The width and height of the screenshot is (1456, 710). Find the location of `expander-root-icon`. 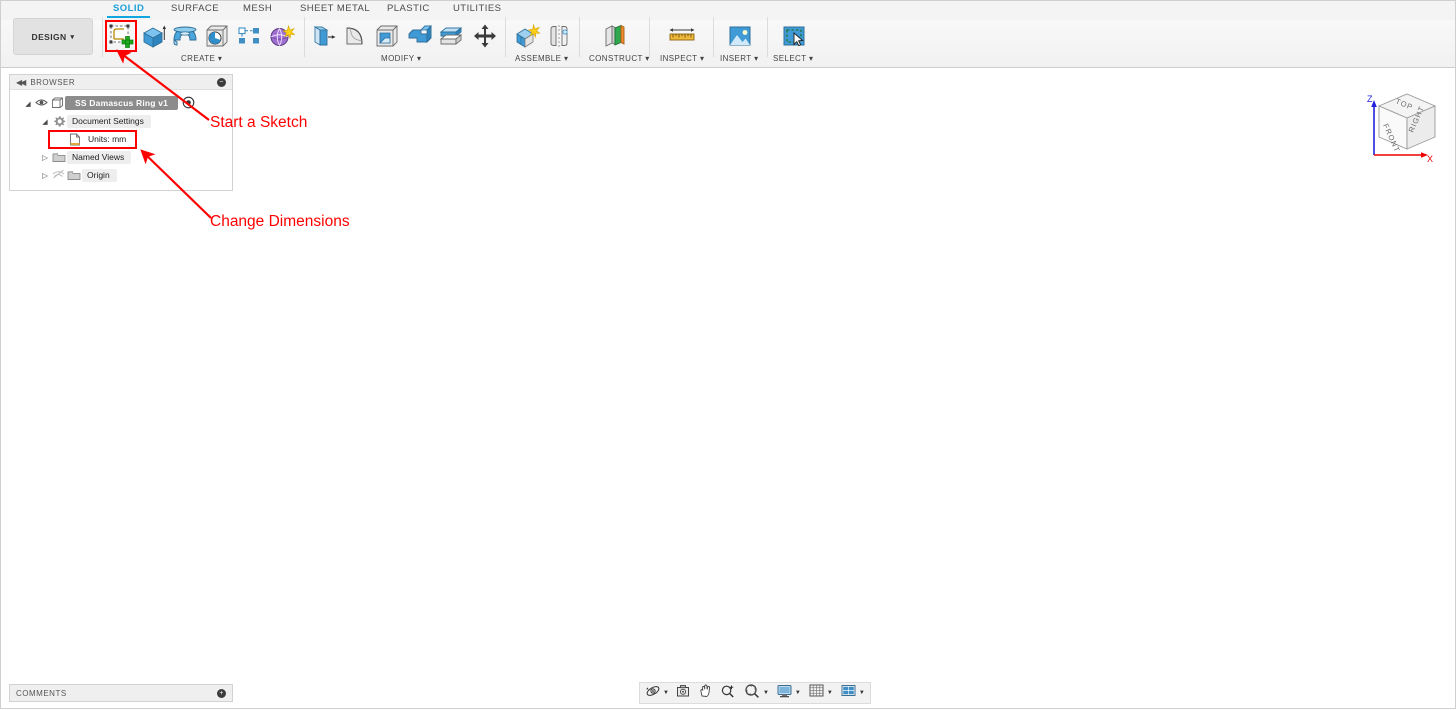

expander-root-icon is located at coordinates (28, 103).